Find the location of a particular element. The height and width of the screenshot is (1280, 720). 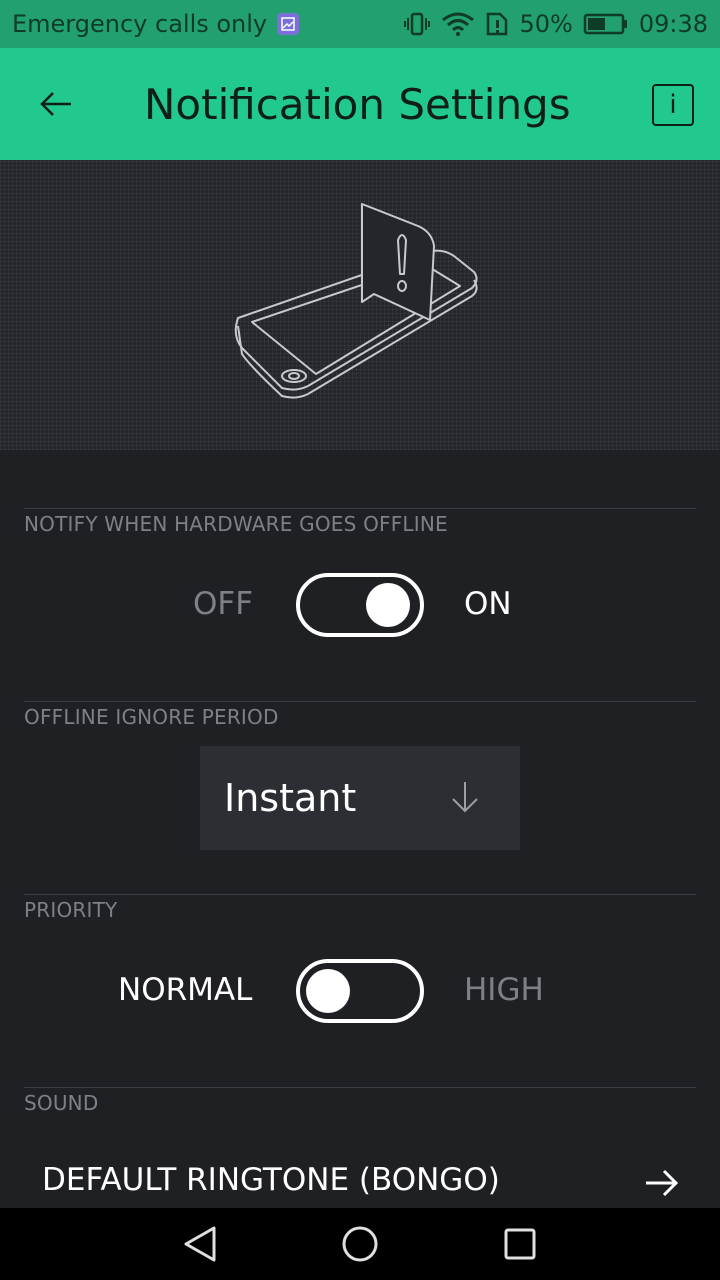

page-title: Notification Settings is located at coordinates (357, 104).